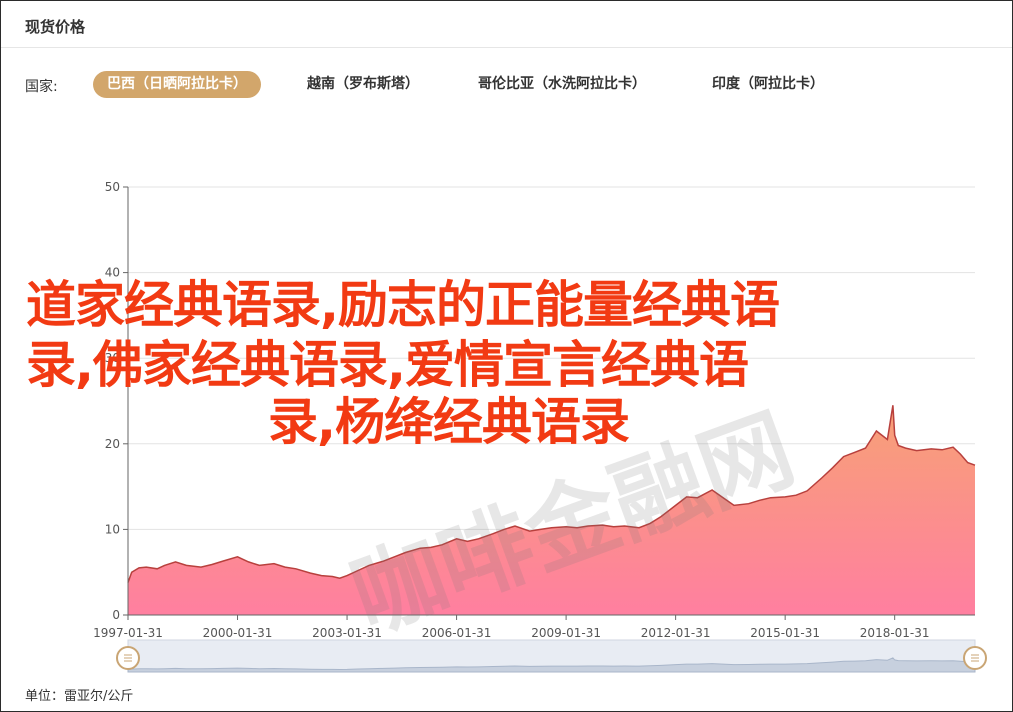 The image size is (1013, 712). Describe the element at coordinates (895, 633) in the screenshot. I see `xtick-label-2018: 2018-01-31` at that location.